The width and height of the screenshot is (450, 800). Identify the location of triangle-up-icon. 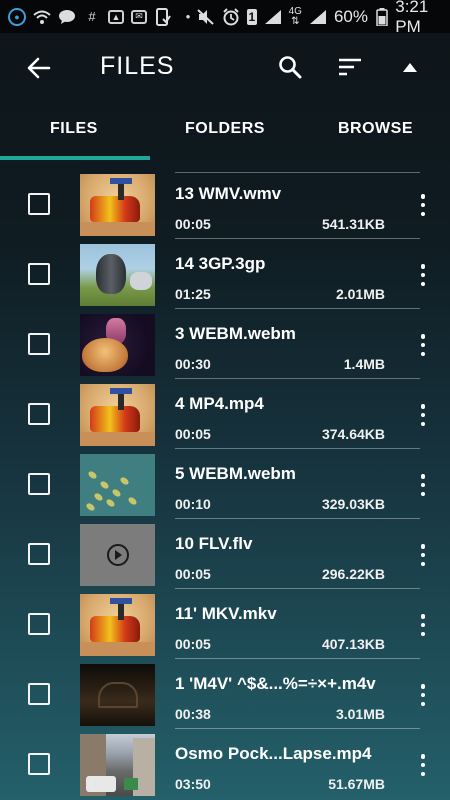
(410, 67).